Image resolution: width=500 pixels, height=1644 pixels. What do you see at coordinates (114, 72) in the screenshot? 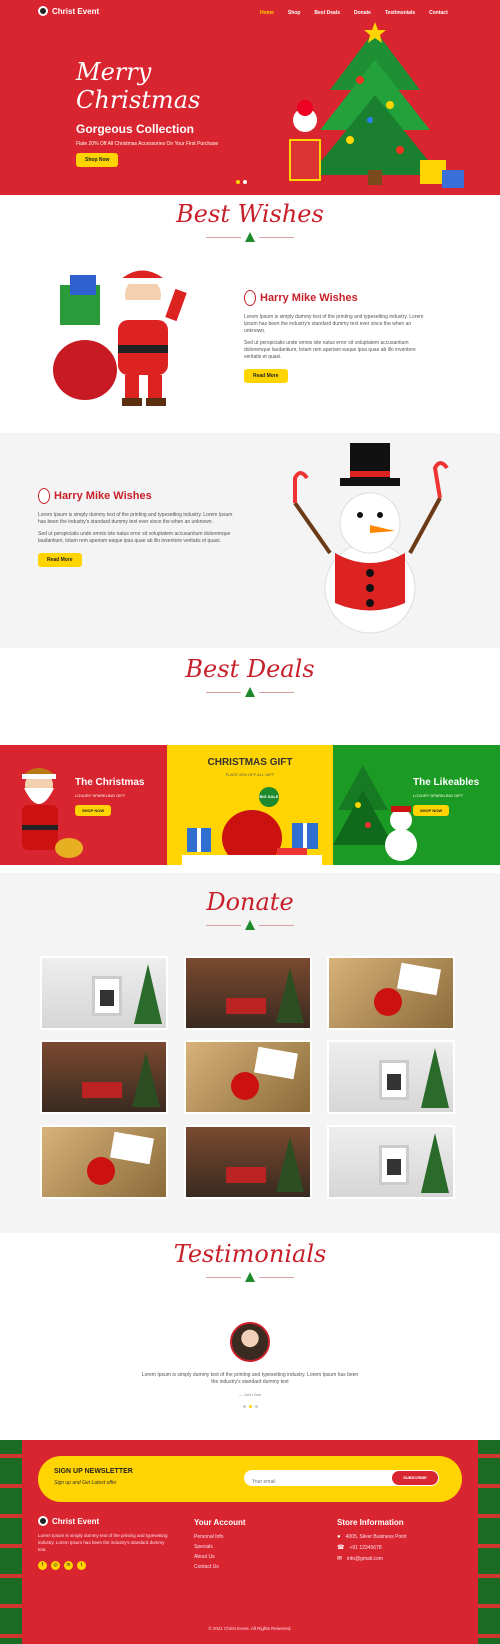
I see `hero-title-line1: Merry` at bounding box center [114, 72].